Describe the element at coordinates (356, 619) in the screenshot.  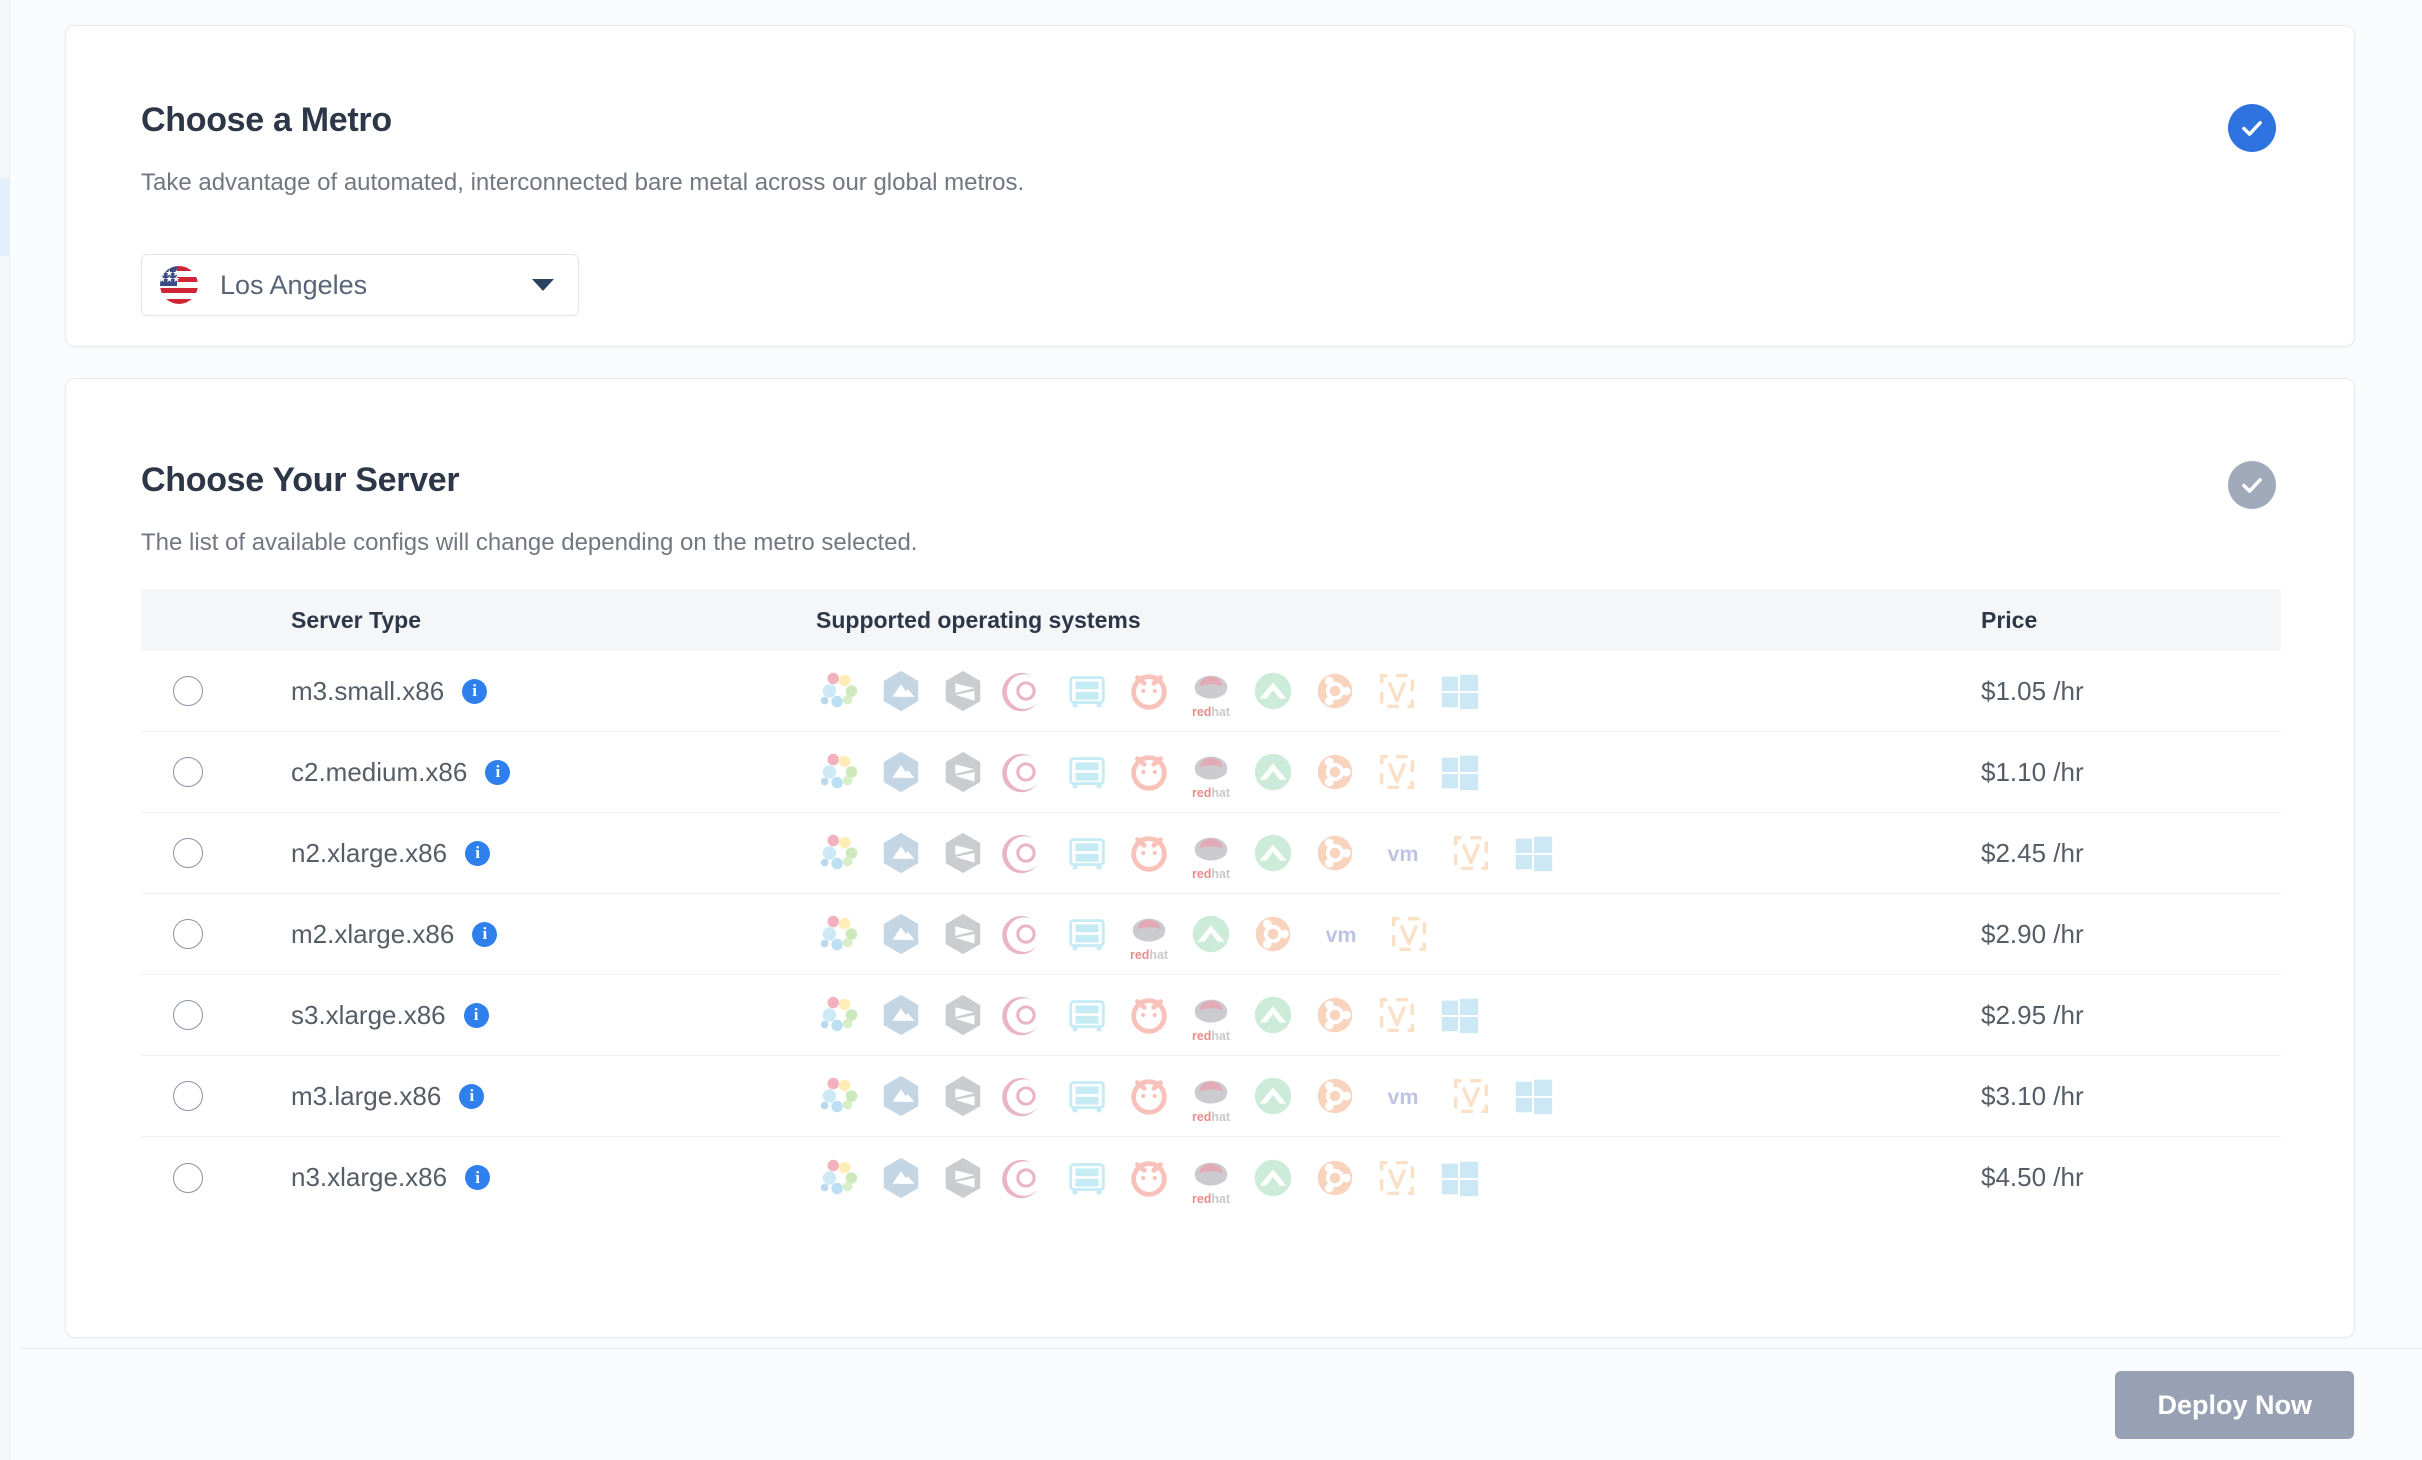
I see `header-server-type: Server Type` at that location.